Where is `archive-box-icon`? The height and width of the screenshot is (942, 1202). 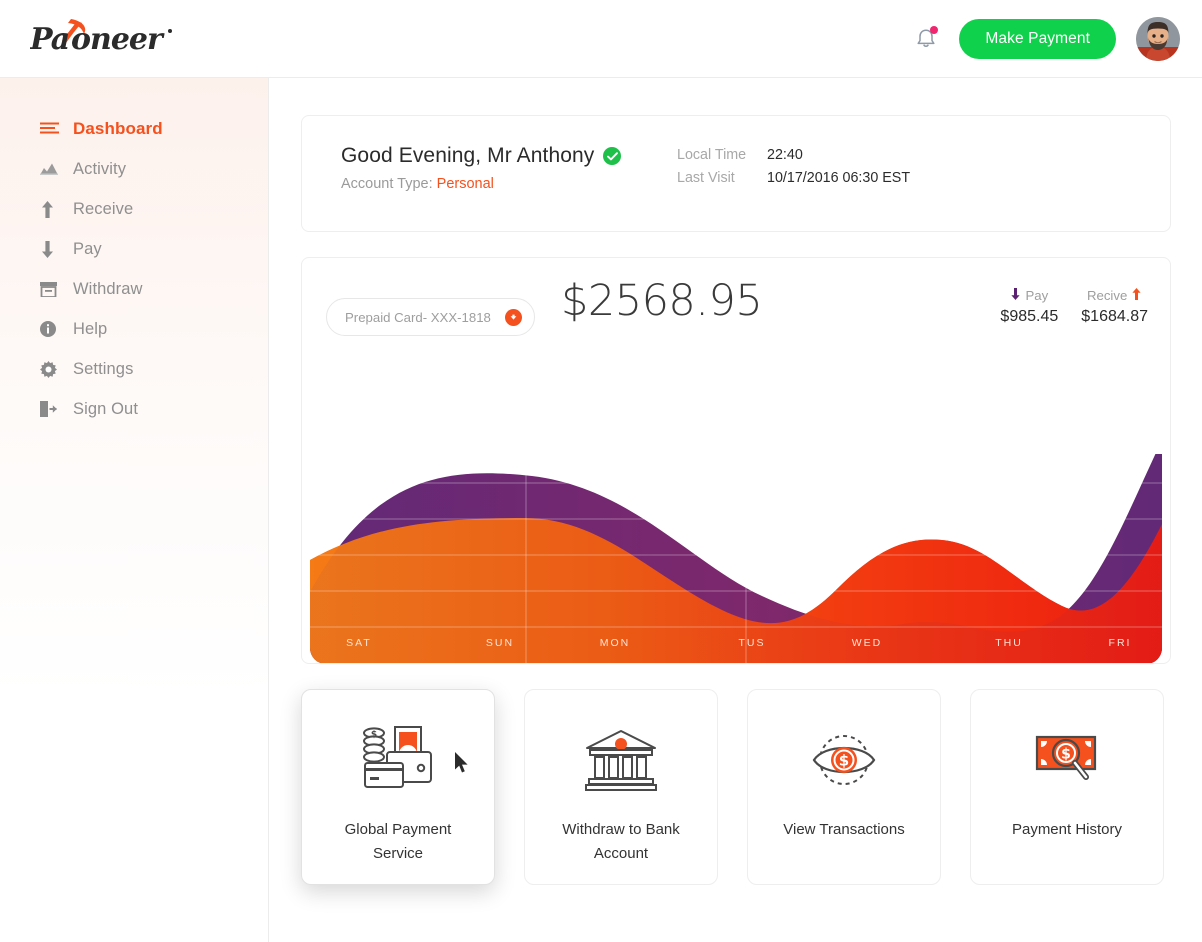
archive-box-icon is located at coordinates (51, 289).